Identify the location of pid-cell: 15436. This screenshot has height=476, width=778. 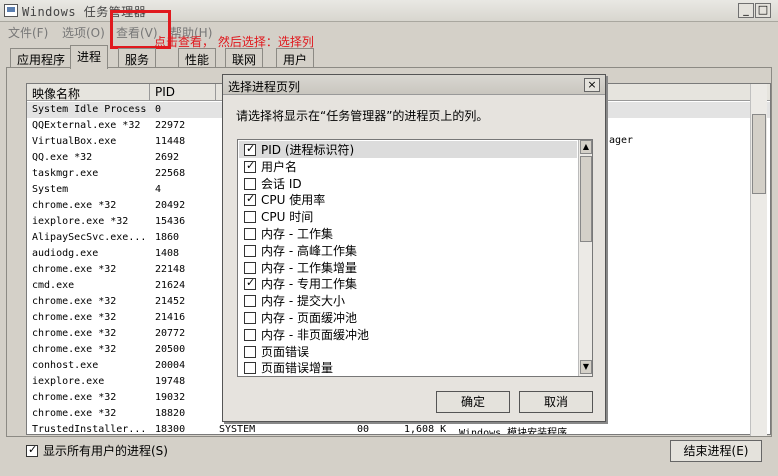
(170, 221).